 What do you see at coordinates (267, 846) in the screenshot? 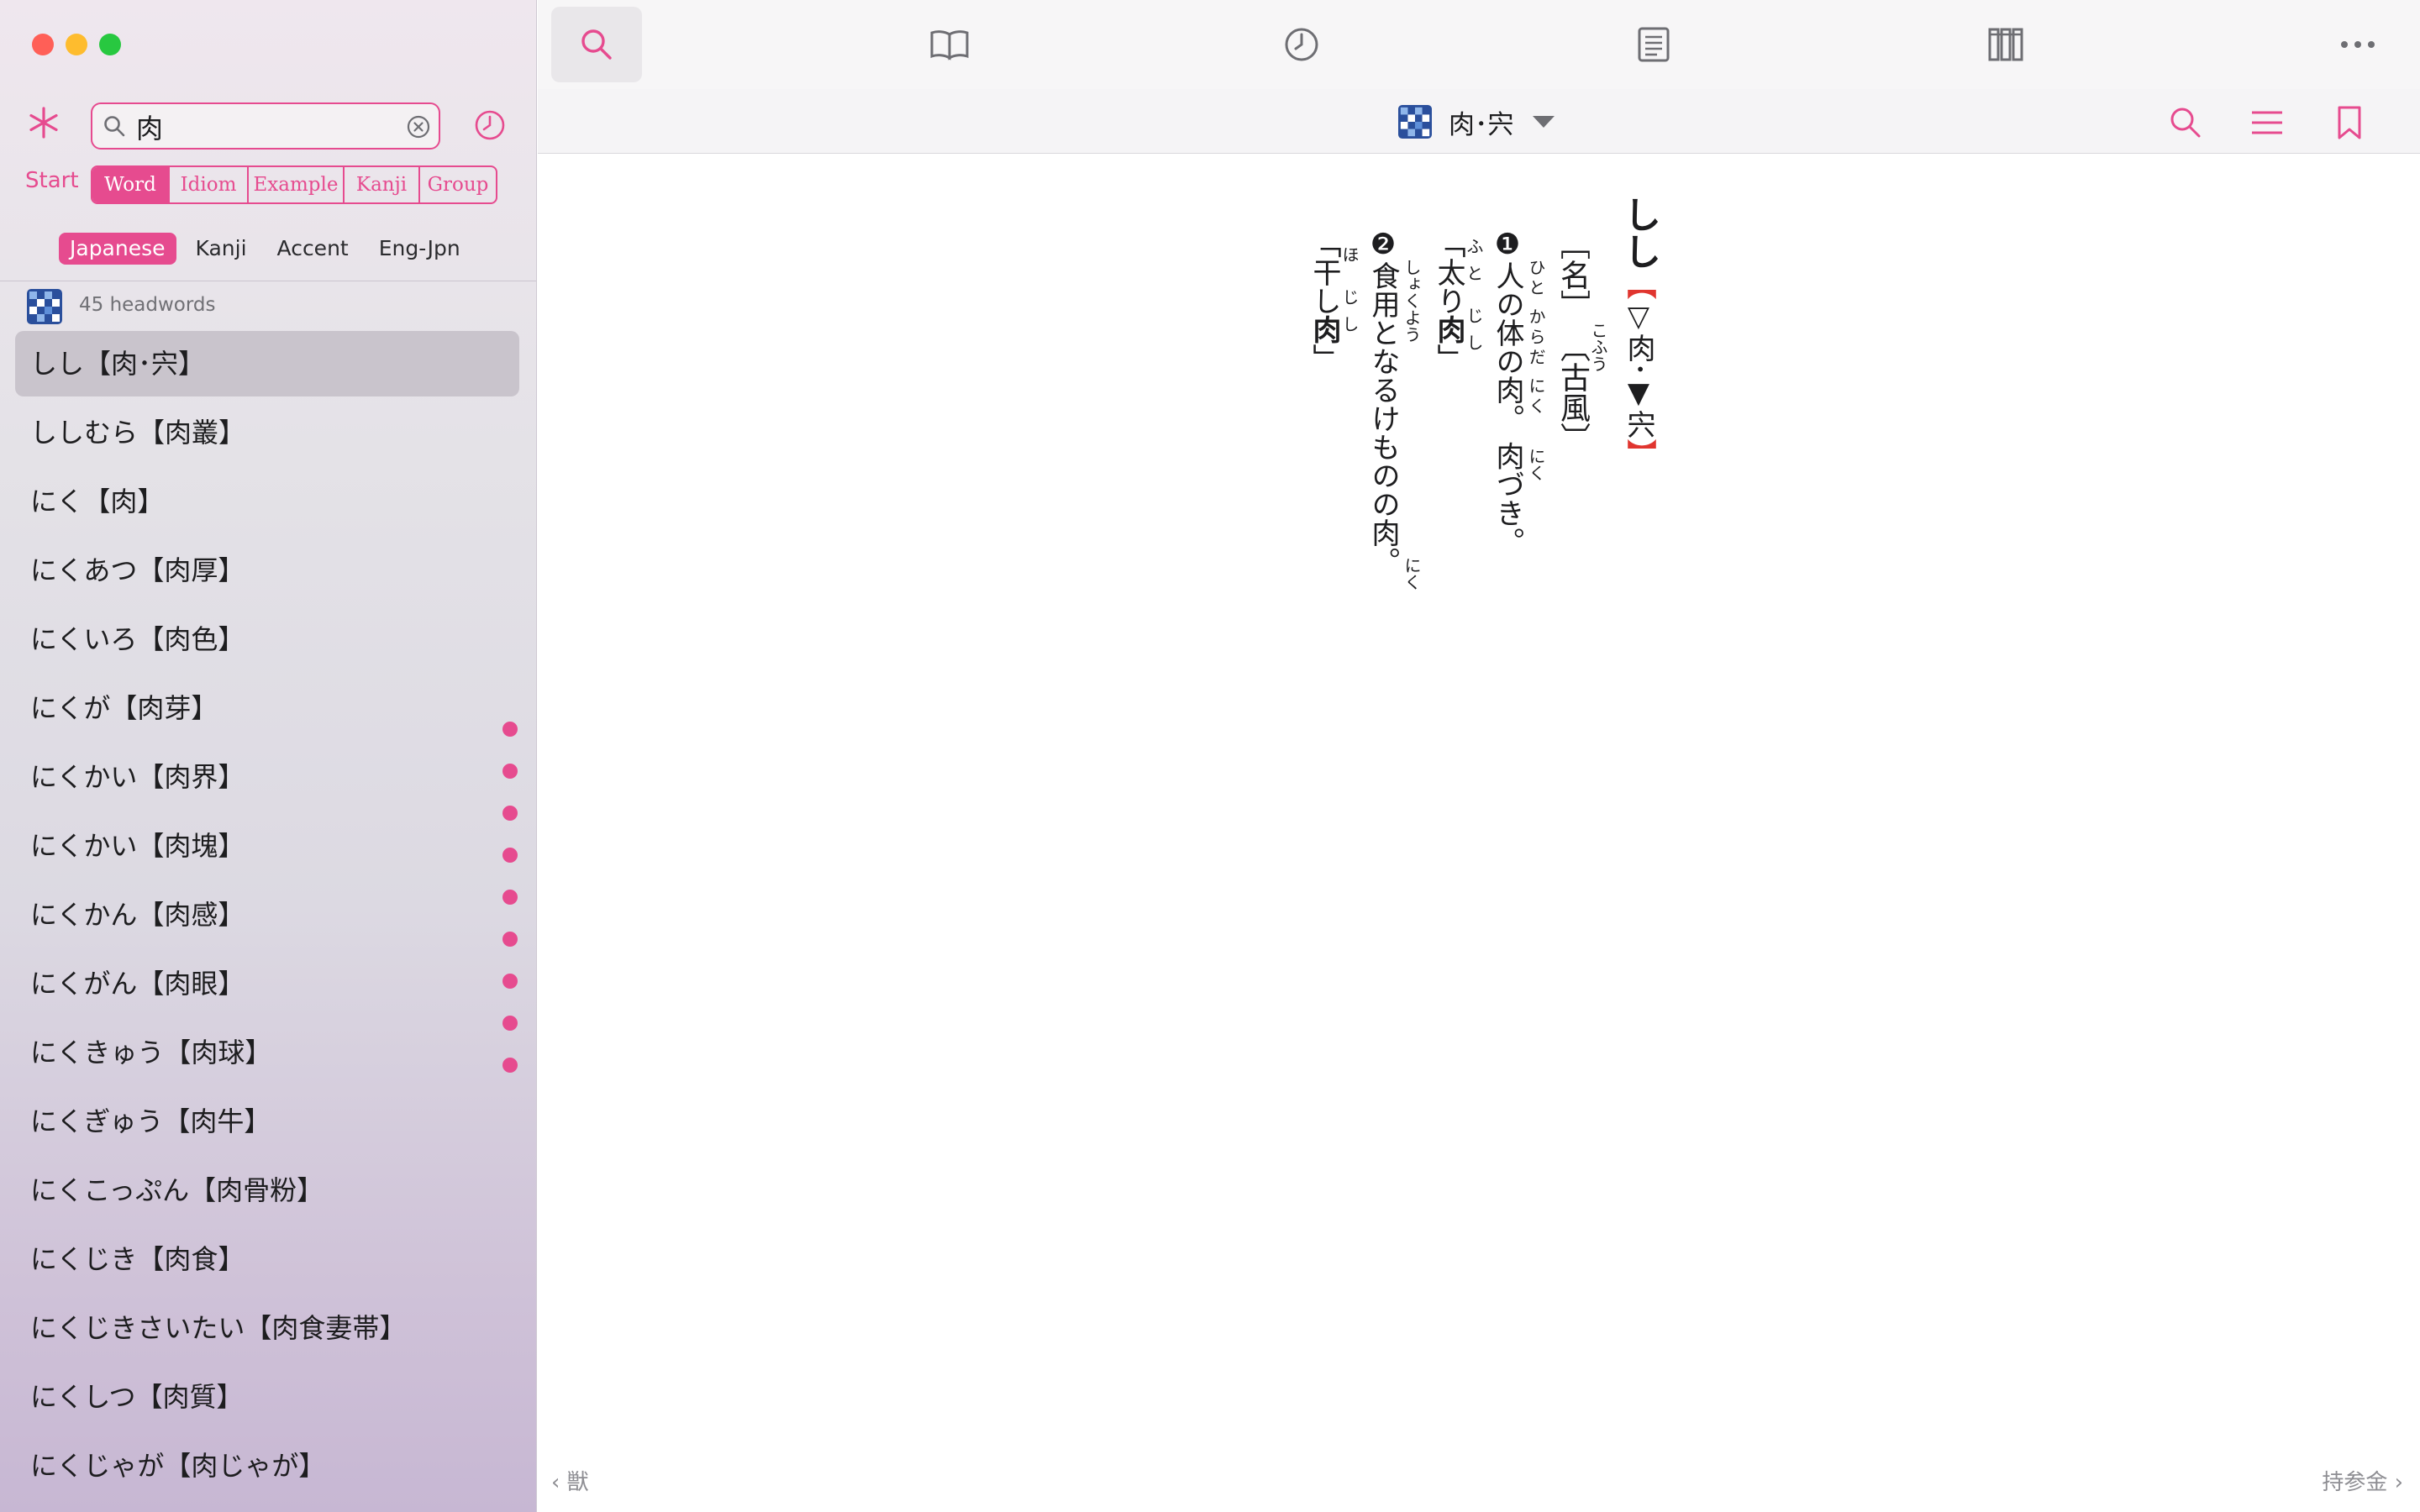
I see `list-item: にくかい【肉塊】` at bounding box center [267, 846].